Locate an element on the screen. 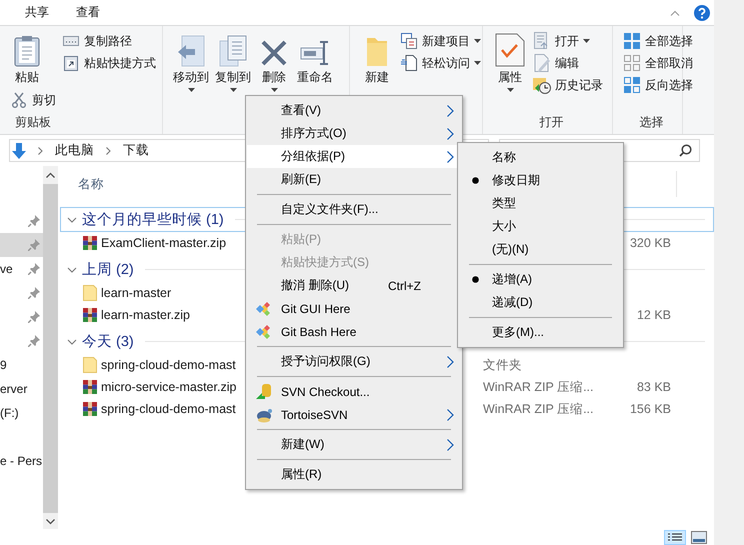 This screenshot has width=744, height=545. file-type: 文件夹 is located at coordinates (502, 365).